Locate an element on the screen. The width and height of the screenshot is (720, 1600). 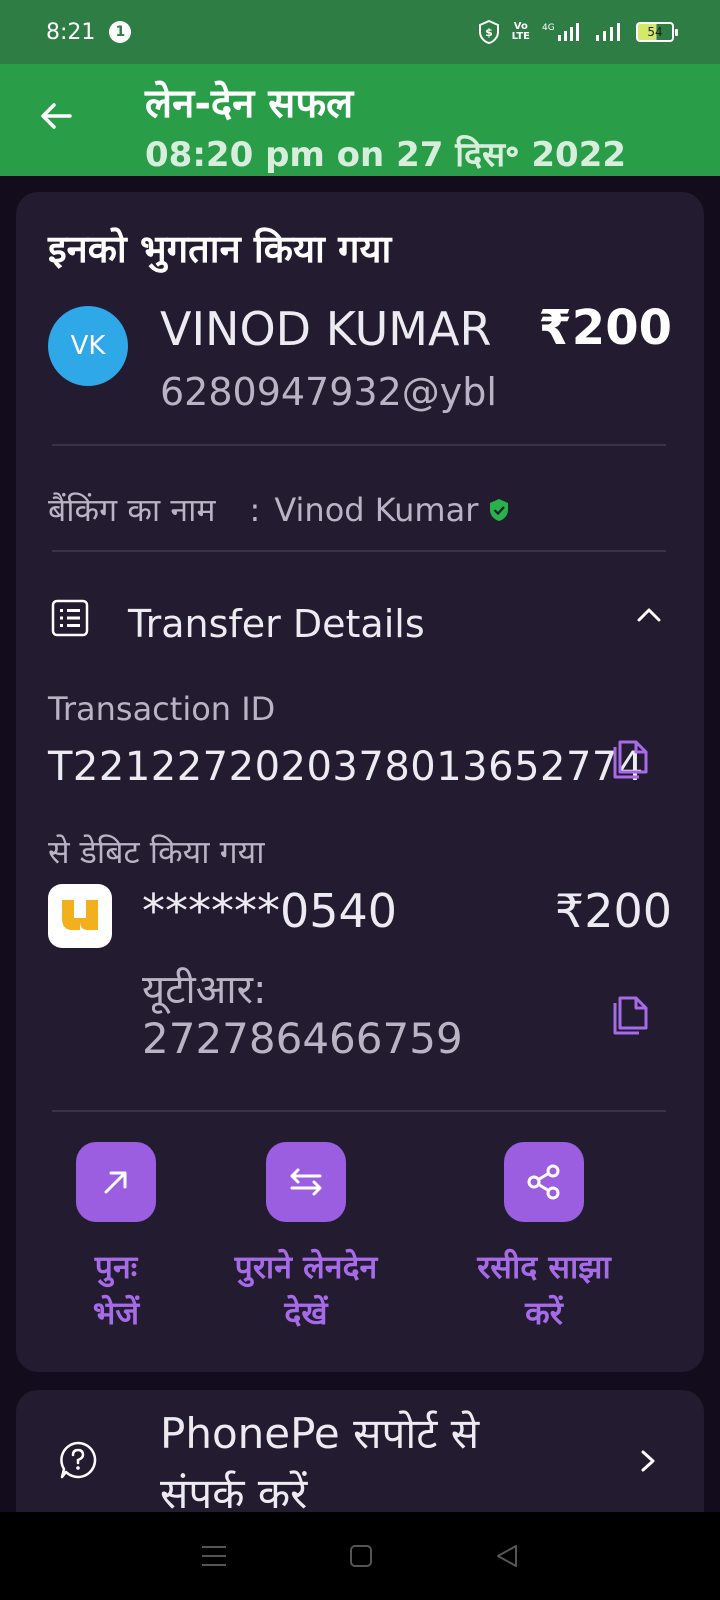
contact-support-row: PhonePe सपोर्ट से संपर्क करें is located at coordinates (360, 1455).